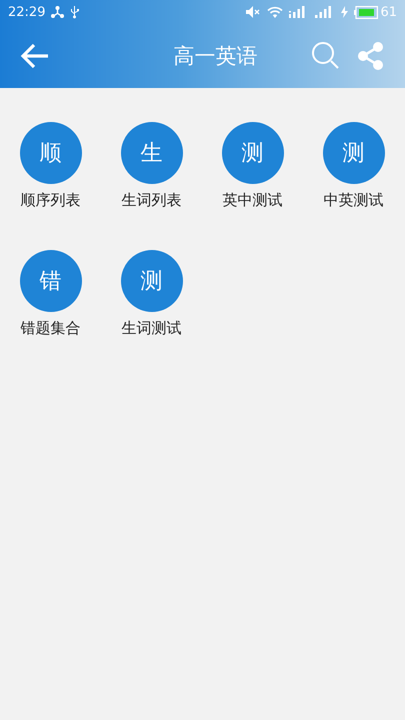  Describe the element at coordinates (354, 200) in the screenshot. I see `menu-tile-label: 中英测试` at that location.